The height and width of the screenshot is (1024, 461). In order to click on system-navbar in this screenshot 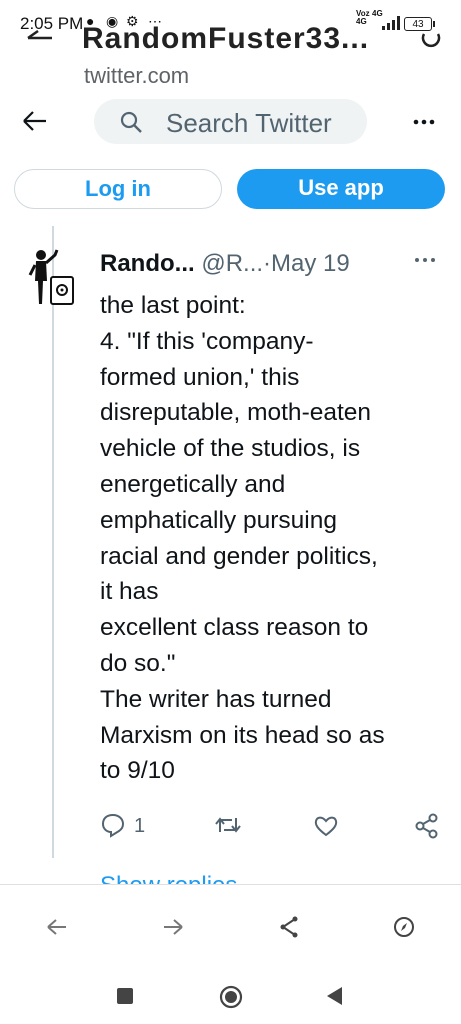, I will do `click(230, 998)`.